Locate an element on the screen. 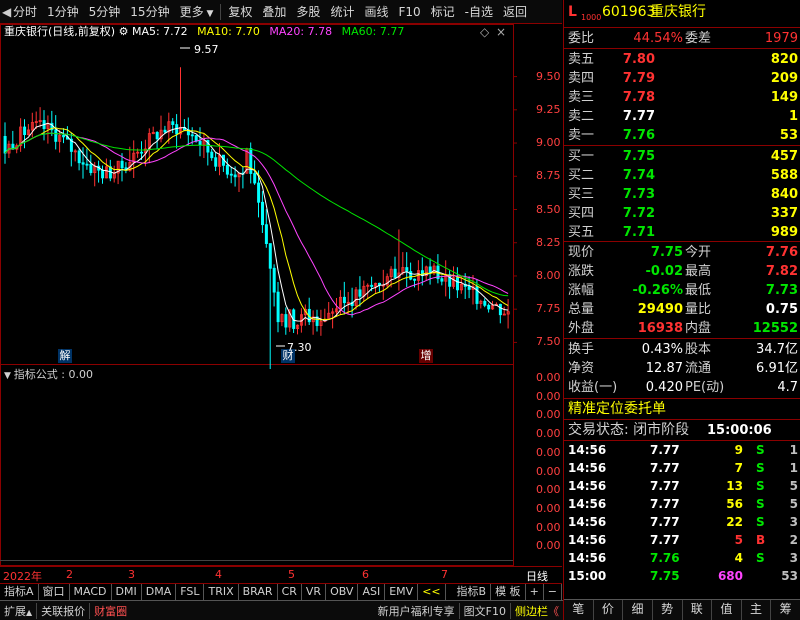 Image resolution: width=800 pixels, height=620 pixels. period-label: 日线 is located at coordinates (537, 576).